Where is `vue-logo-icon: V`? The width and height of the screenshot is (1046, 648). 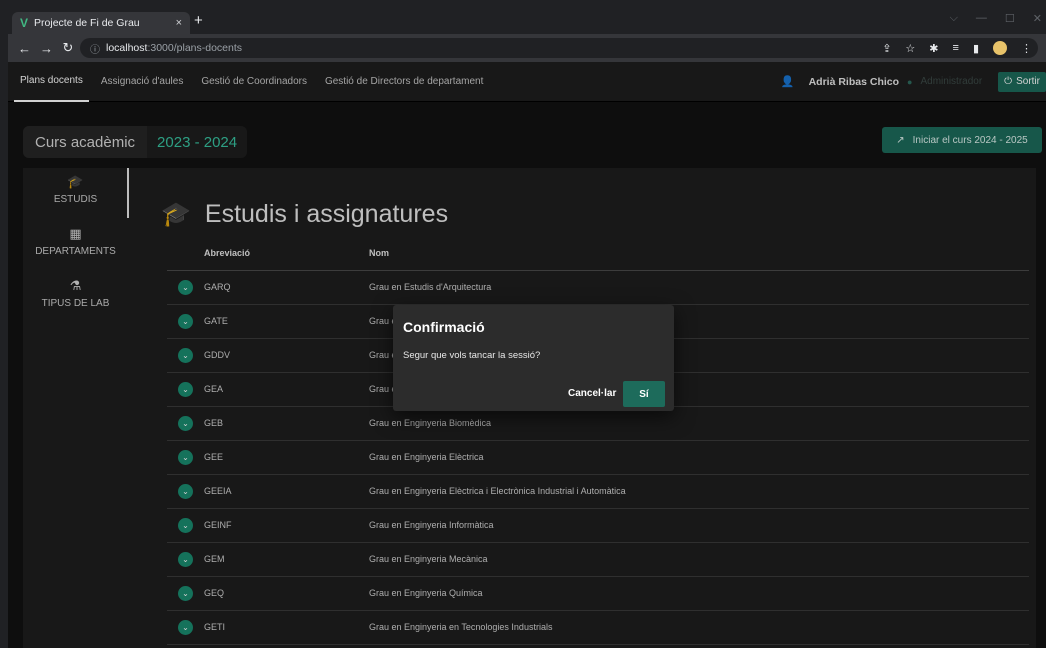 vue-logo-icon: V is located at coordinates (24, 23).